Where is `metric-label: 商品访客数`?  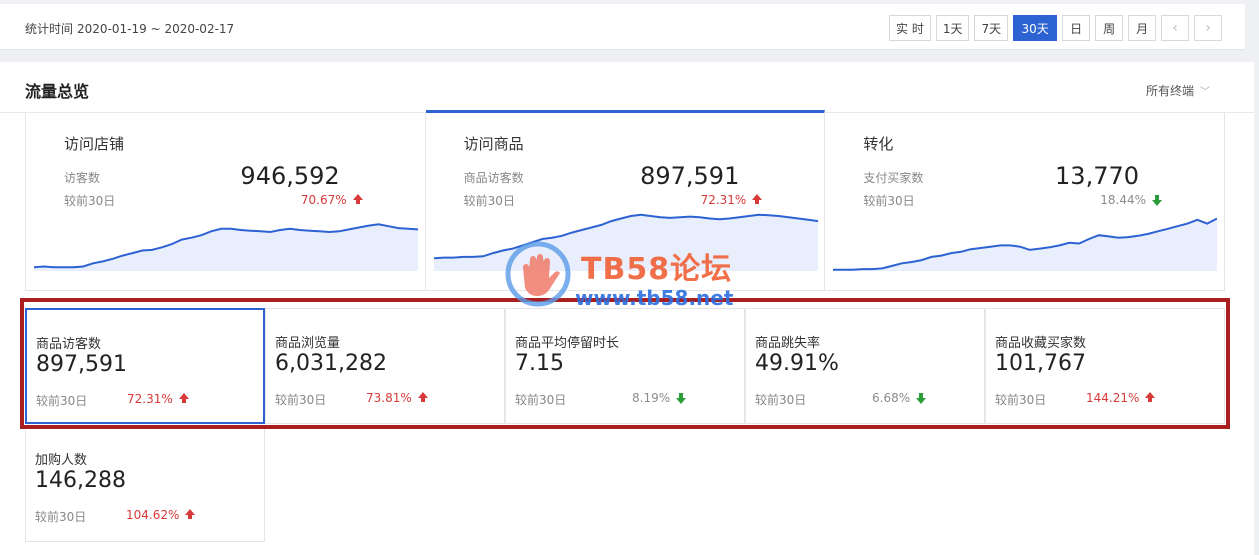
metric-label: 商品访客数 is located at coordinates (69, 344).